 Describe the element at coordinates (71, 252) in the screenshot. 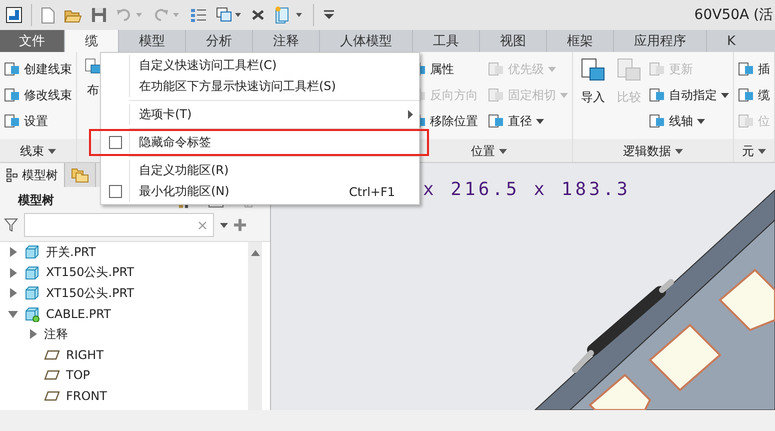

I see `tree-item: 开关.PRT` at that location.